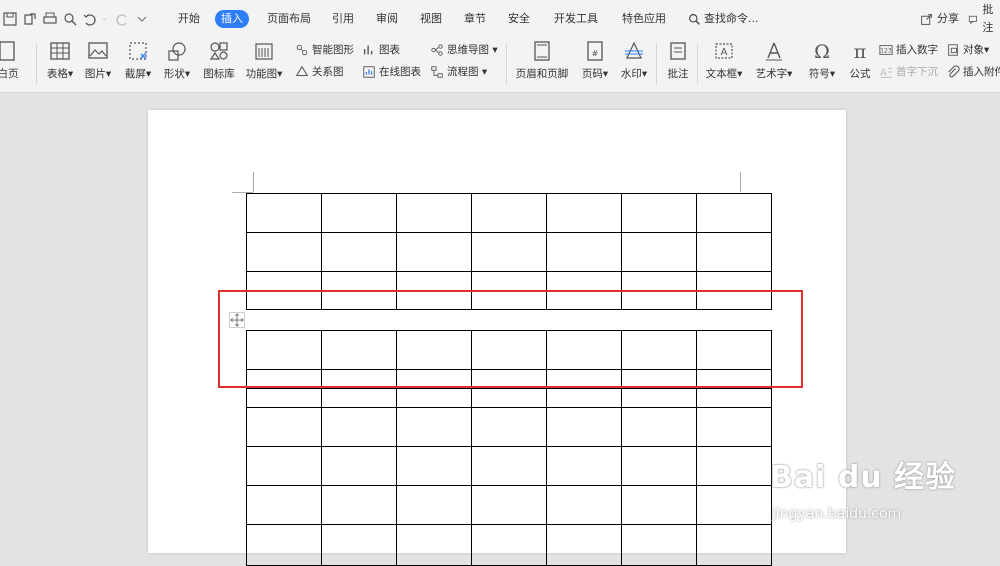 This screenshot has height=566, width=1000. I want to click on online-chart-button: 在线图表, so click(391, 72).